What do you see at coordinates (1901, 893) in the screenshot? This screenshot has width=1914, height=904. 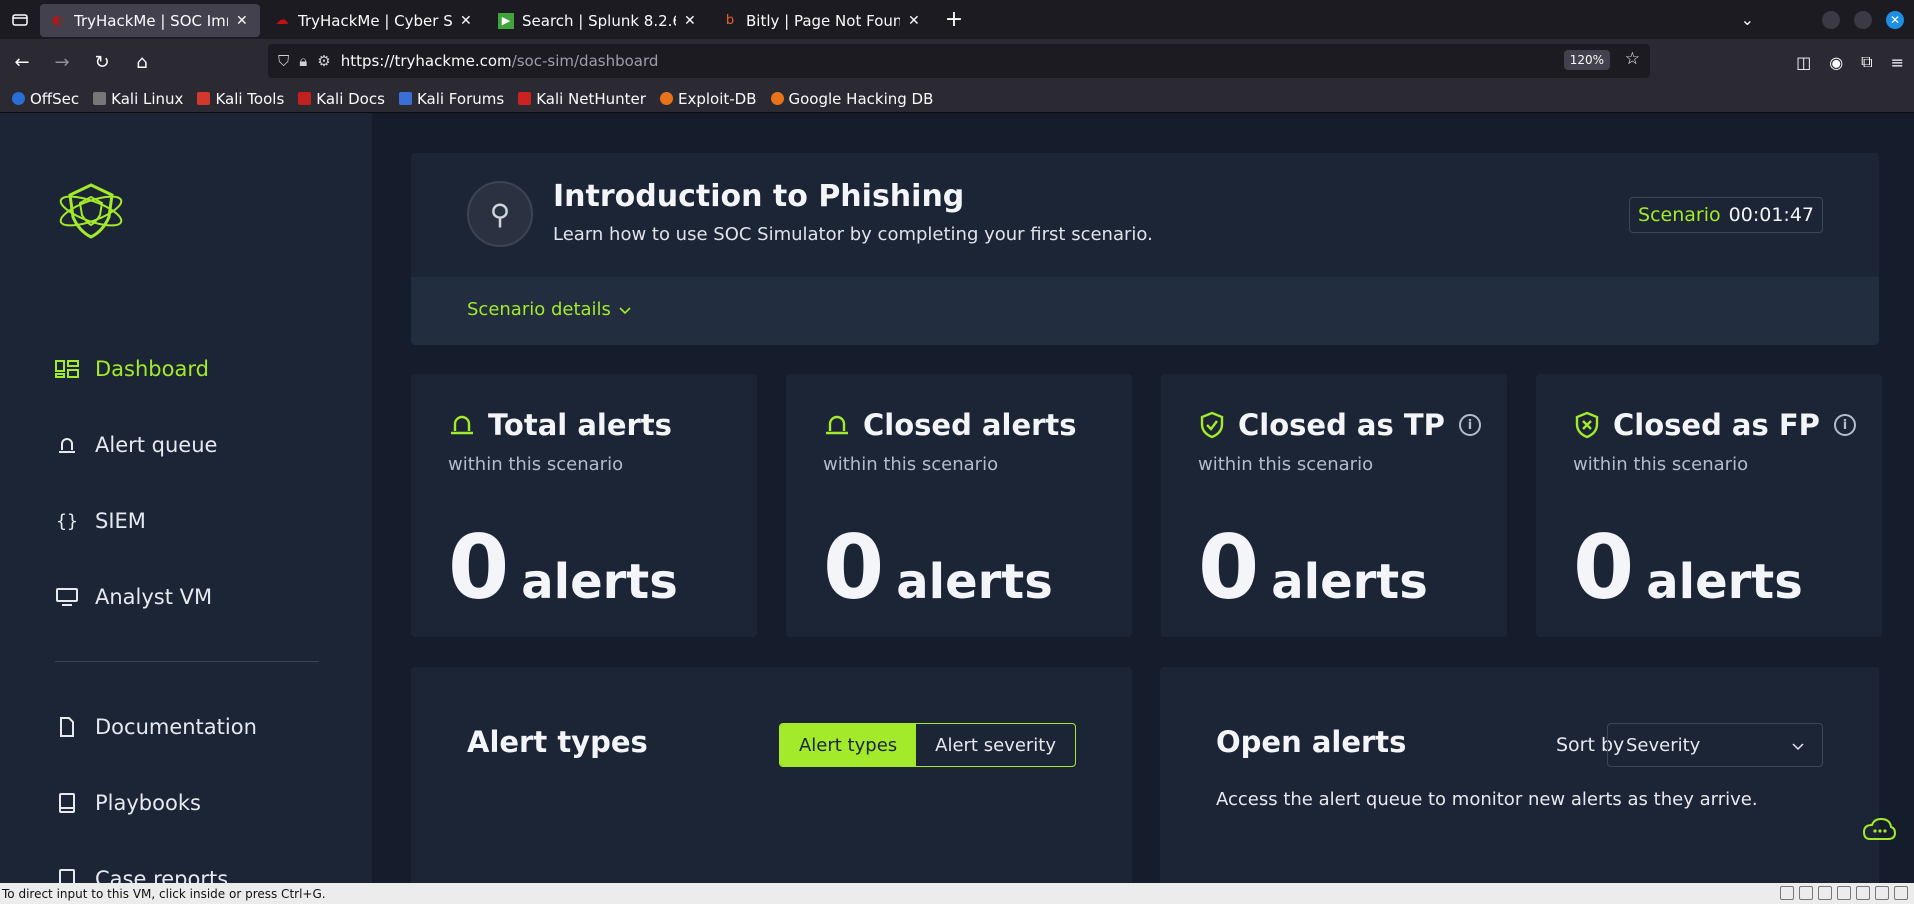 I see `display-icon` at bounding box center [1901, 893].